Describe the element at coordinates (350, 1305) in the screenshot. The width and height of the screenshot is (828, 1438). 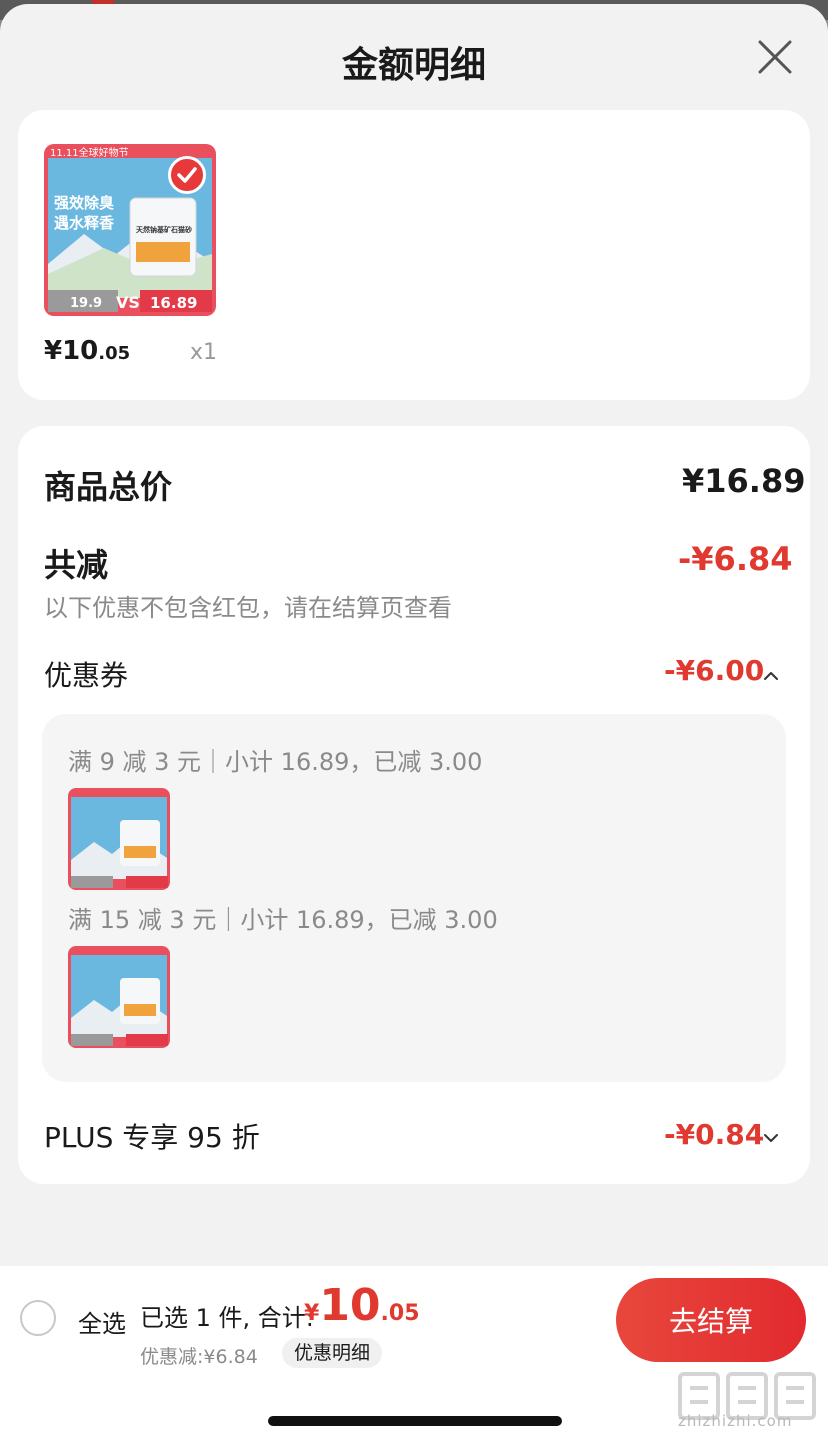
I see `total-integer: 10` at that location.